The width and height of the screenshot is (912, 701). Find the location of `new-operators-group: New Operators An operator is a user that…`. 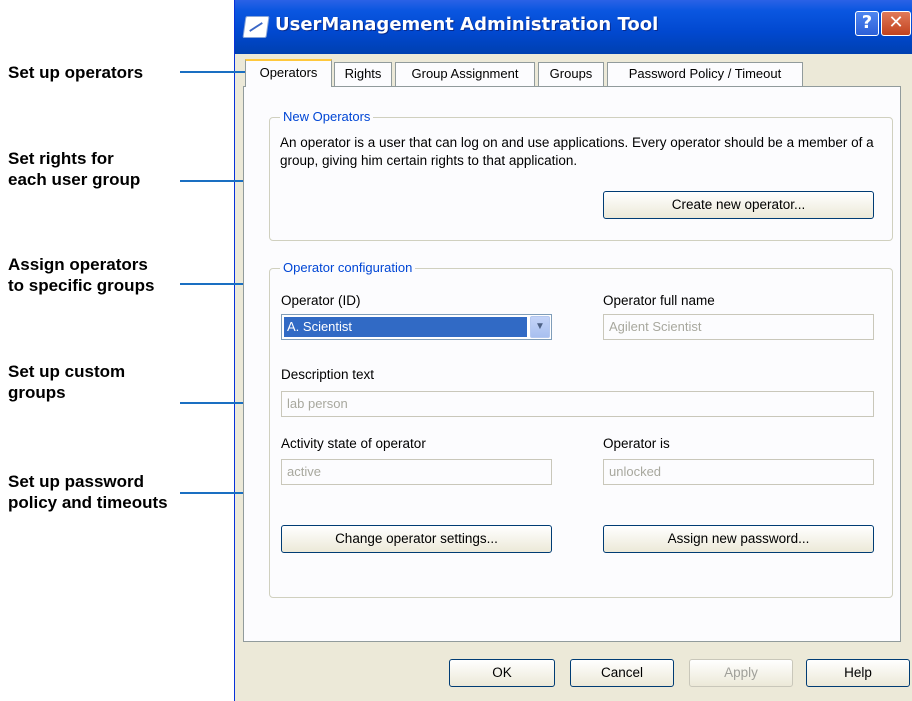

new-operators-group: New Operators An operator is a user that… is located at coordinates (581, 175).